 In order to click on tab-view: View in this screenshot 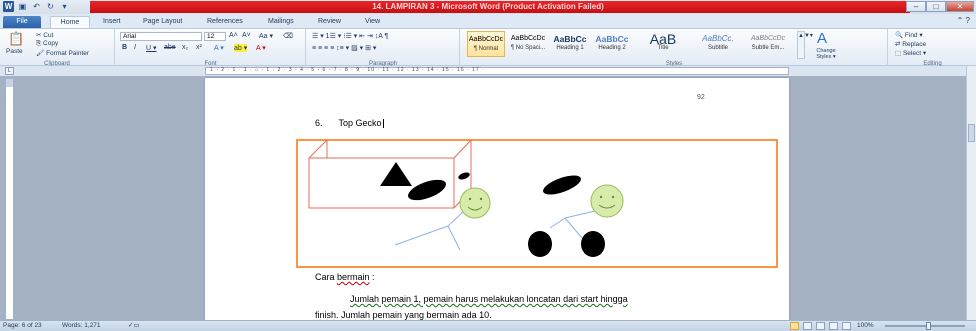, I will do `click(372, 22)`.